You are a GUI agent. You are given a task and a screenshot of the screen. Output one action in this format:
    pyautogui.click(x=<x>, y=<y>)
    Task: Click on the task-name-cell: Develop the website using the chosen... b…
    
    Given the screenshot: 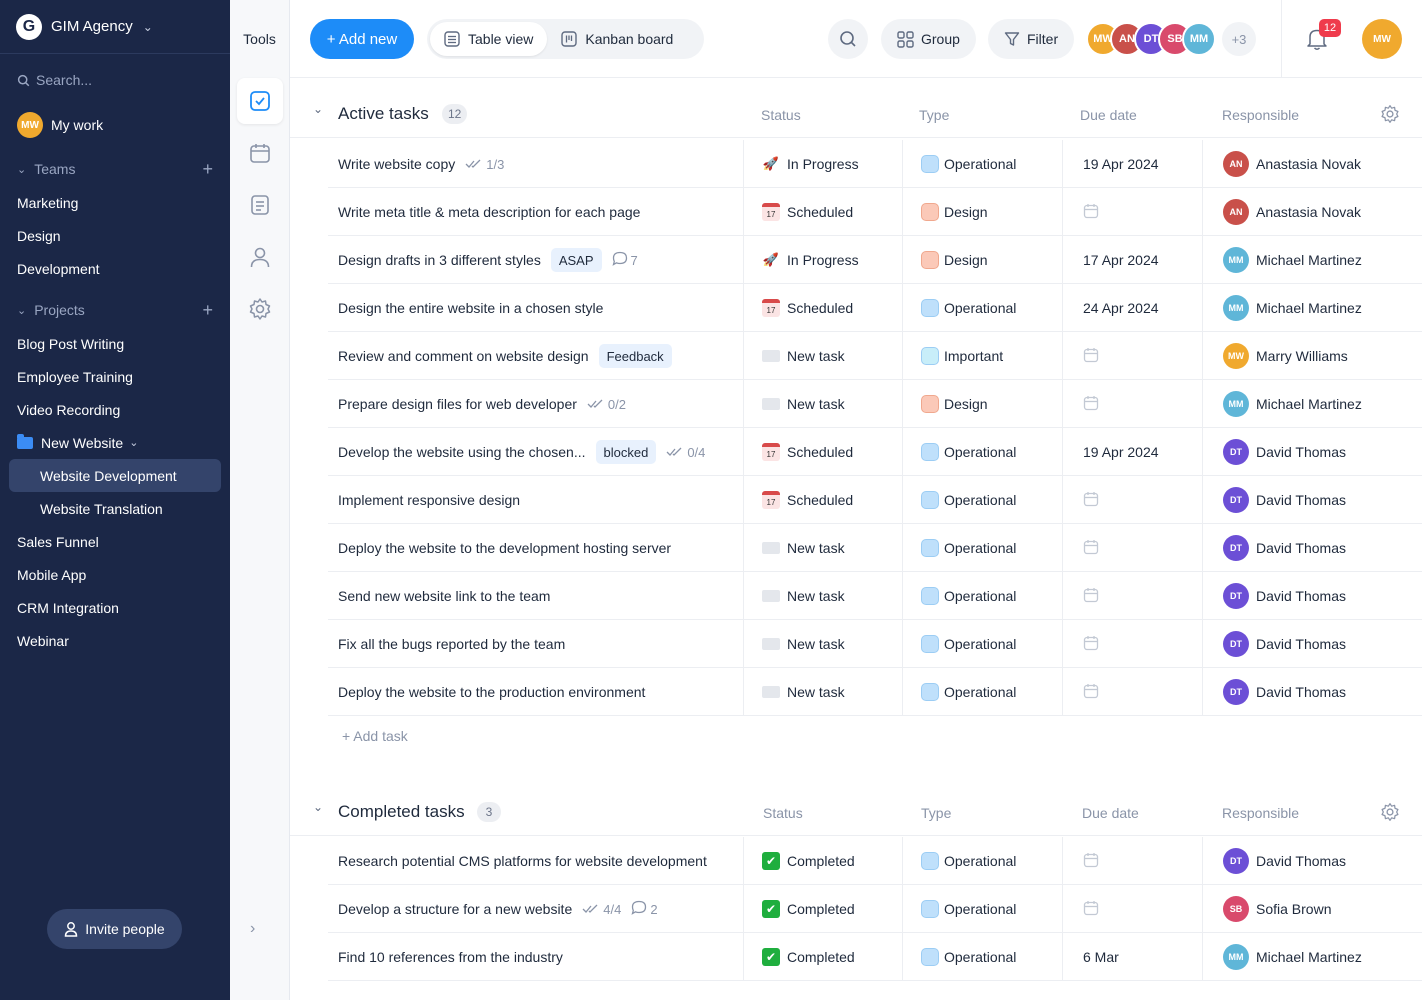 What is the action you would take?
    pyautogui.click(x=540, y=452)
    